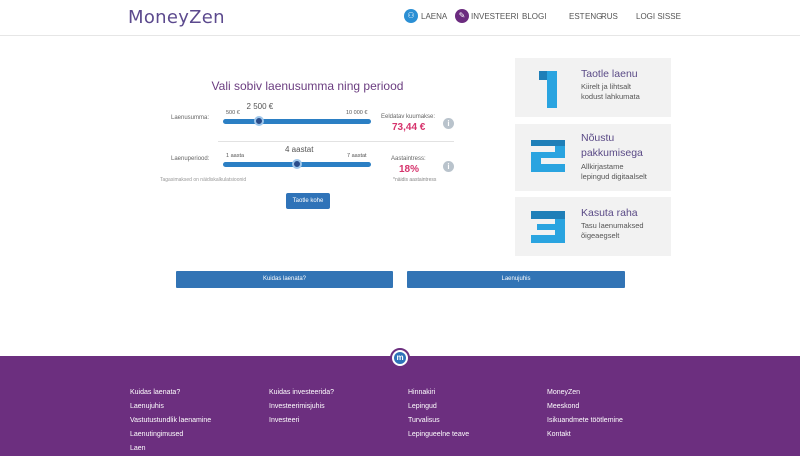 The image size is (800, 456). Describe the element at coordinates (415, 180) in the screenshot. I see `interest-note: *näidis aastaintress` at that location.